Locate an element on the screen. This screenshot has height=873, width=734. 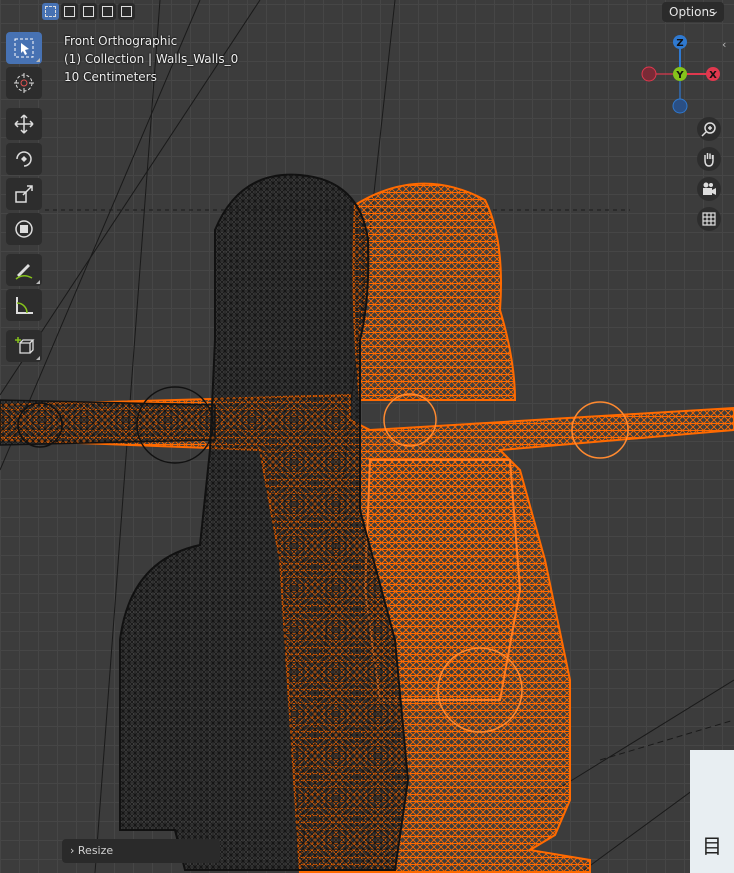
view-name: Front Orthographic is located at coordinates (121, 41).